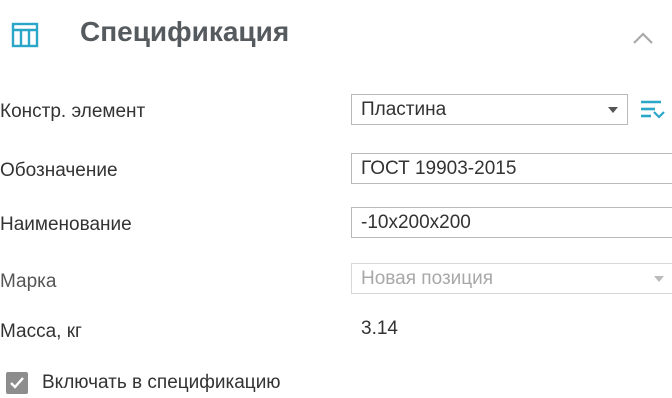 This screenshot has width=672, height=398. I want to click on element-select-value: Пластина, so click(404, 109).